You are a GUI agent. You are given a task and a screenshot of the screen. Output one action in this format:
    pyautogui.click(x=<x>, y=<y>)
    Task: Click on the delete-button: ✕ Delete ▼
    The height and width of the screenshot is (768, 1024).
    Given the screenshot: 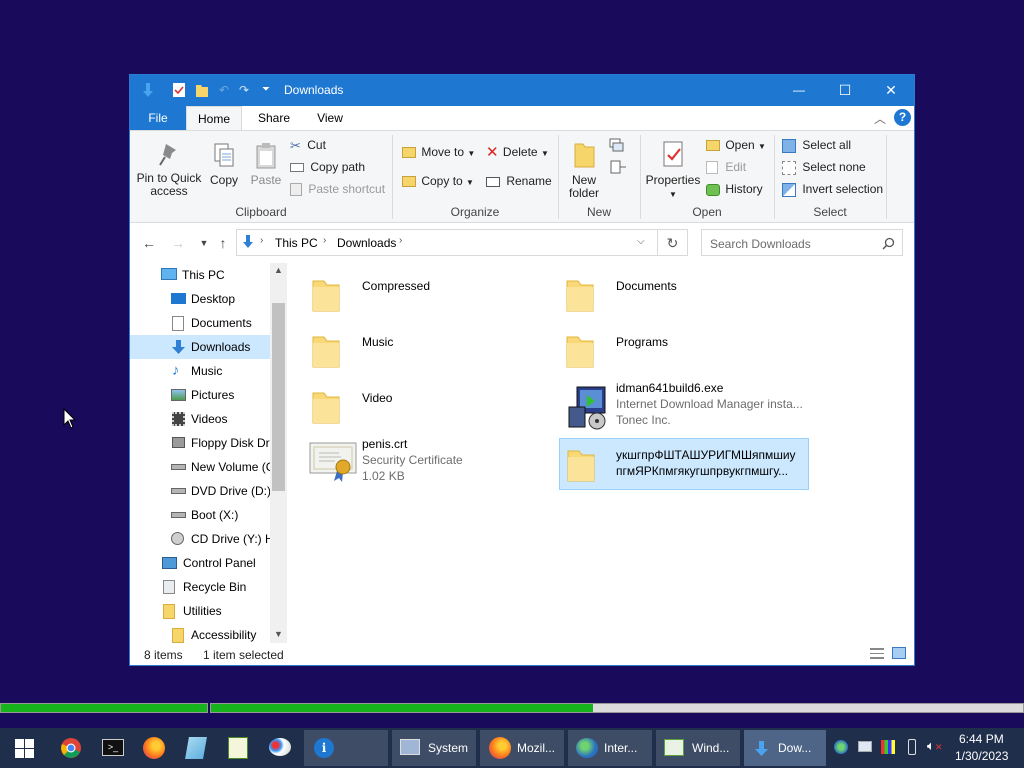 What is the action you would take?
    pyautogui.click(x=517, y=152)
    